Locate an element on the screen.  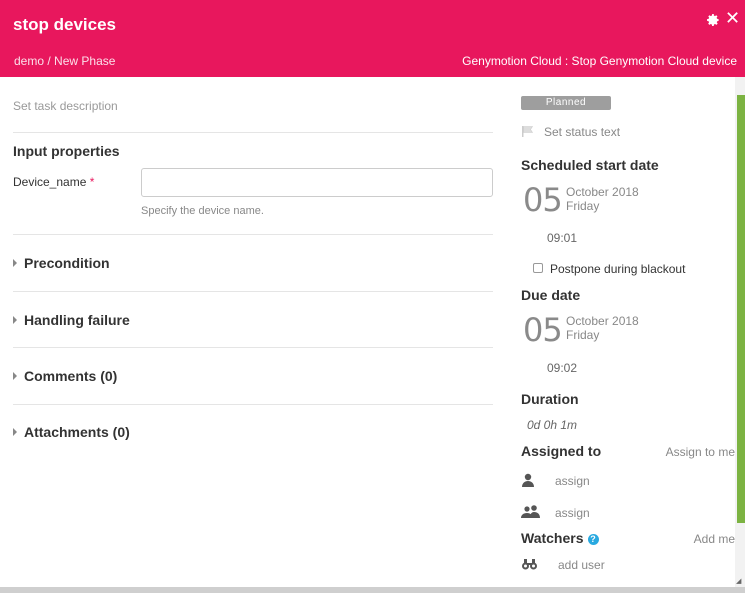
watchers-title-text: Watchers is located at coordinates (552, 538).